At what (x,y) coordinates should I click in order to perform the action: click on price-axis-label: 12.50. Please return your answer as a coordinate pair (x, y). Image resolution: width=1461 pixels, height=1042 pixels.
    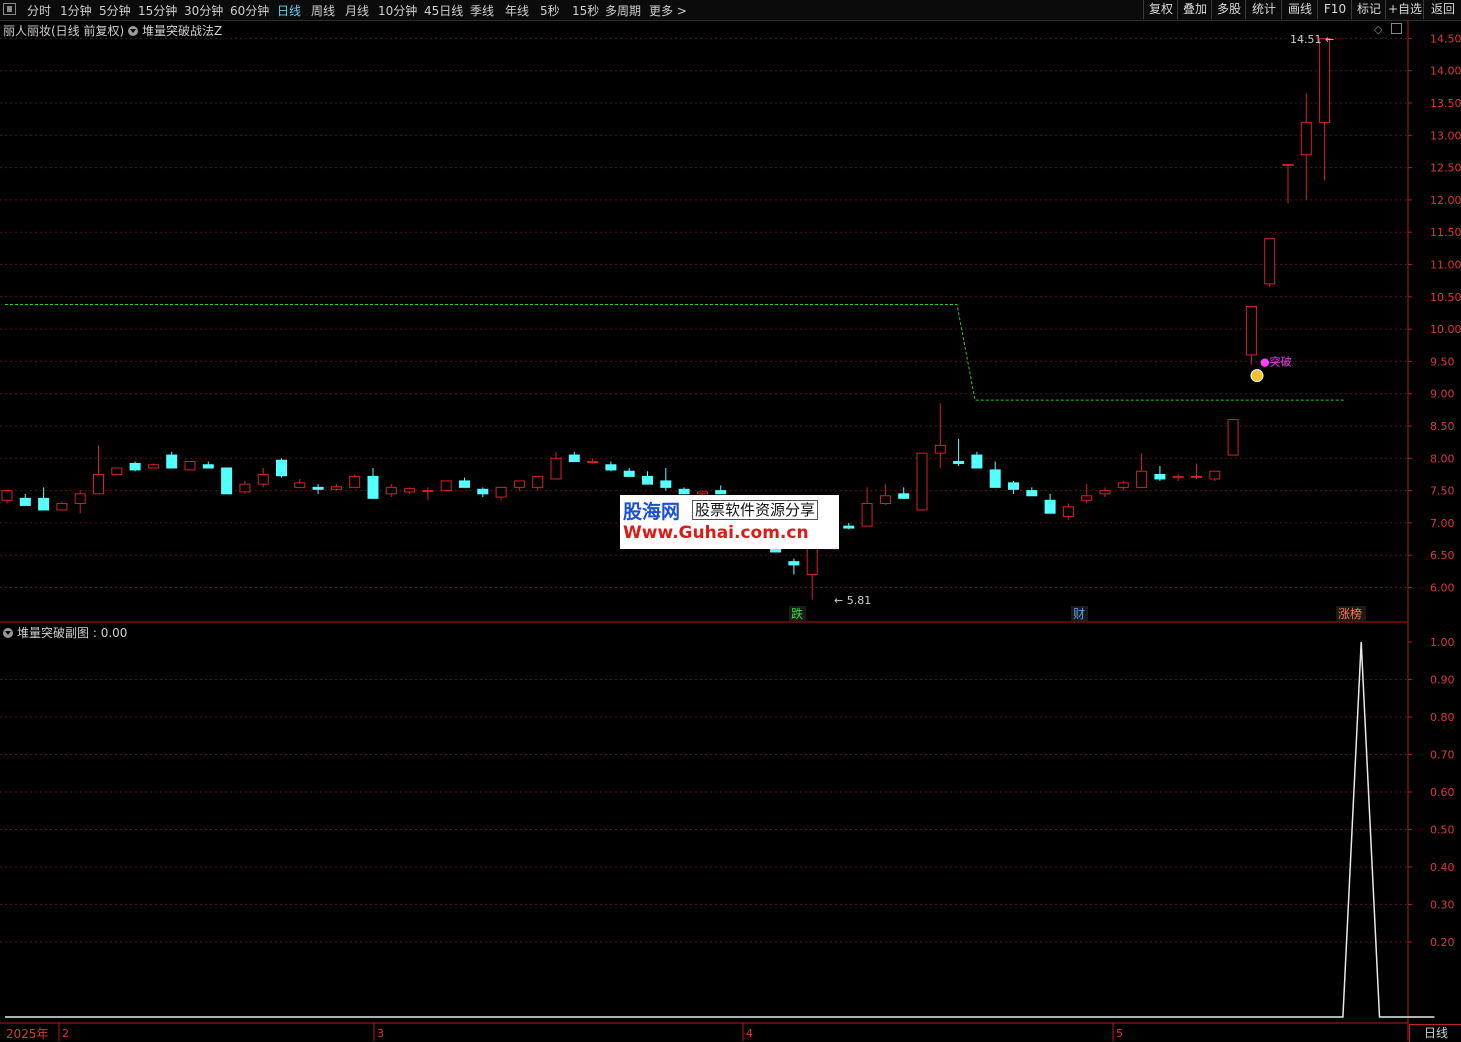
    Looking at the image, I should click on (1445, 168).